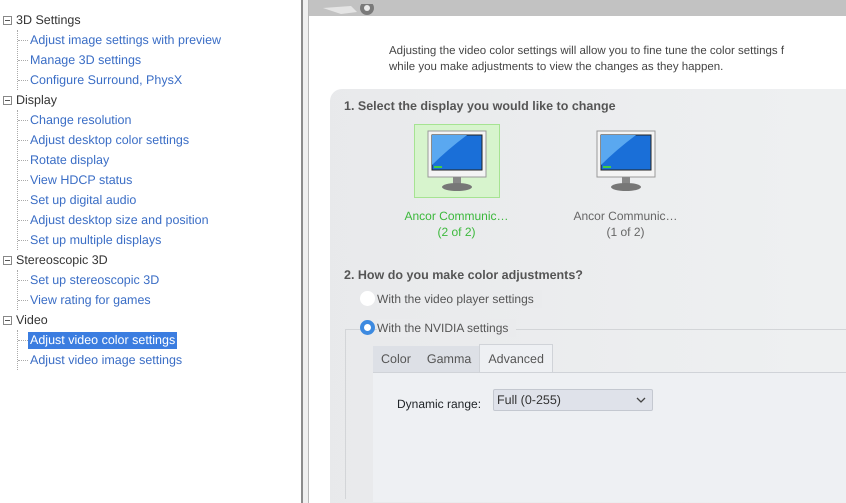 This screenshot has height=503, width=846. What do you see at coordinates (573, 400) in the screenshot?
I see `dynamic-range-dropdown: Full (0-255)` at bounding box center [573, 400].